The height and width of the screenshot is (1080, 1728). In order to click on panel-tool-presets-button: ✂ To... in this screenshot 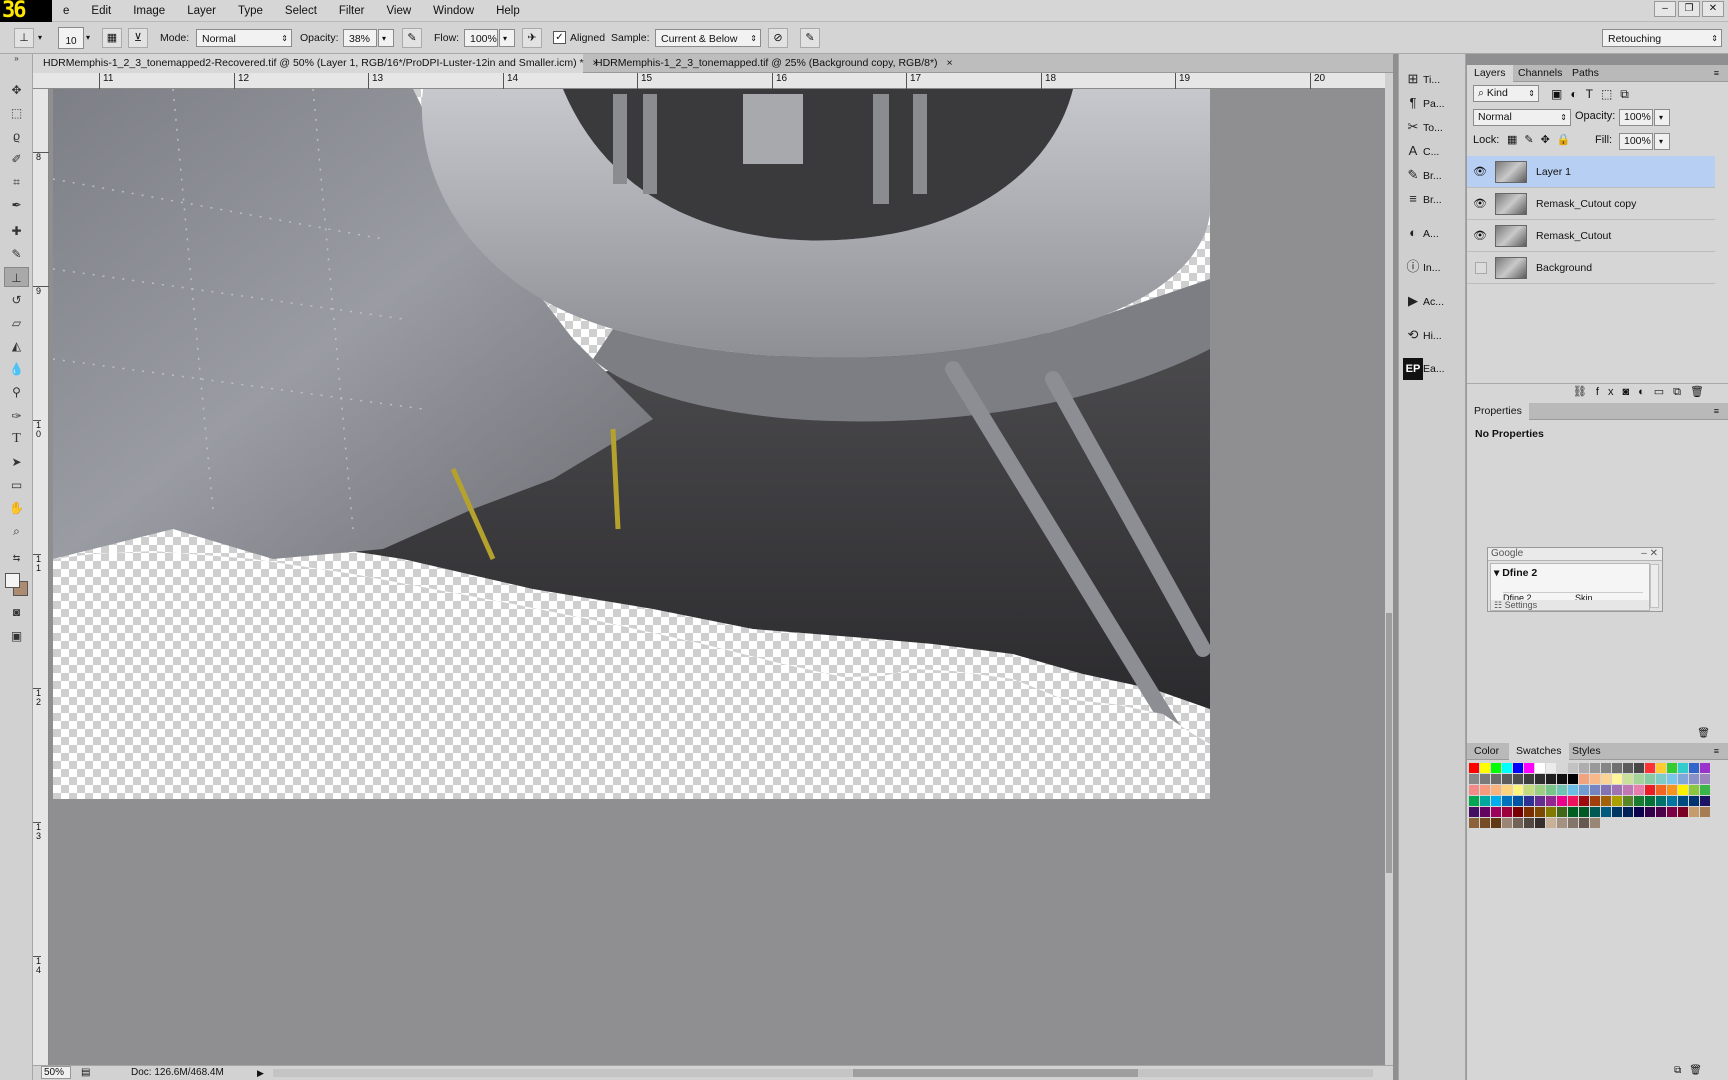, I will do `click(1433, 127)`.